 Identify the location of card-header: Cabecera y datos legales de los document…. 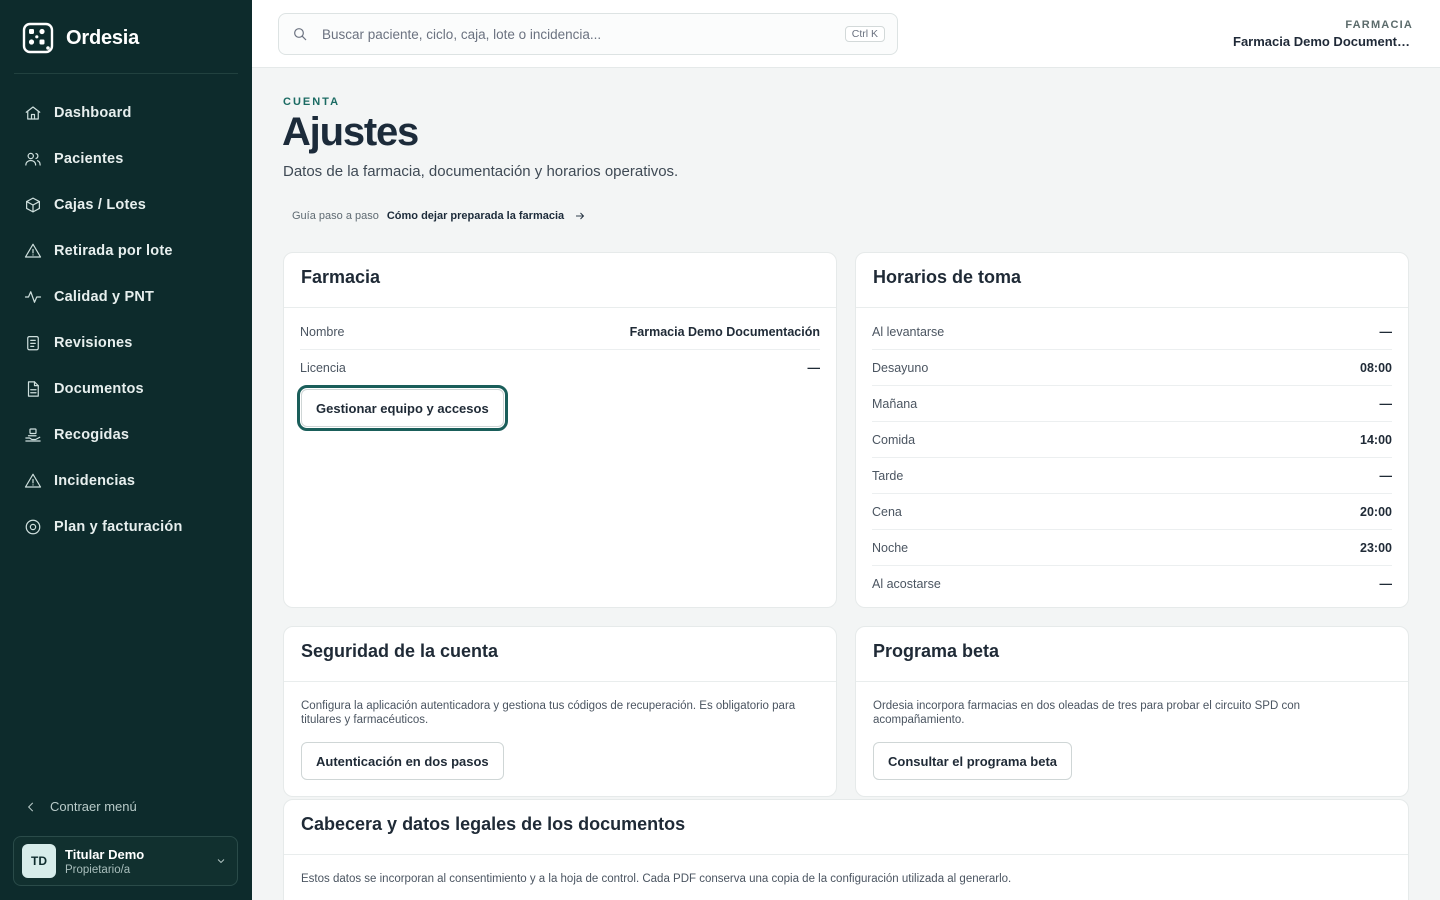
(846, 827).